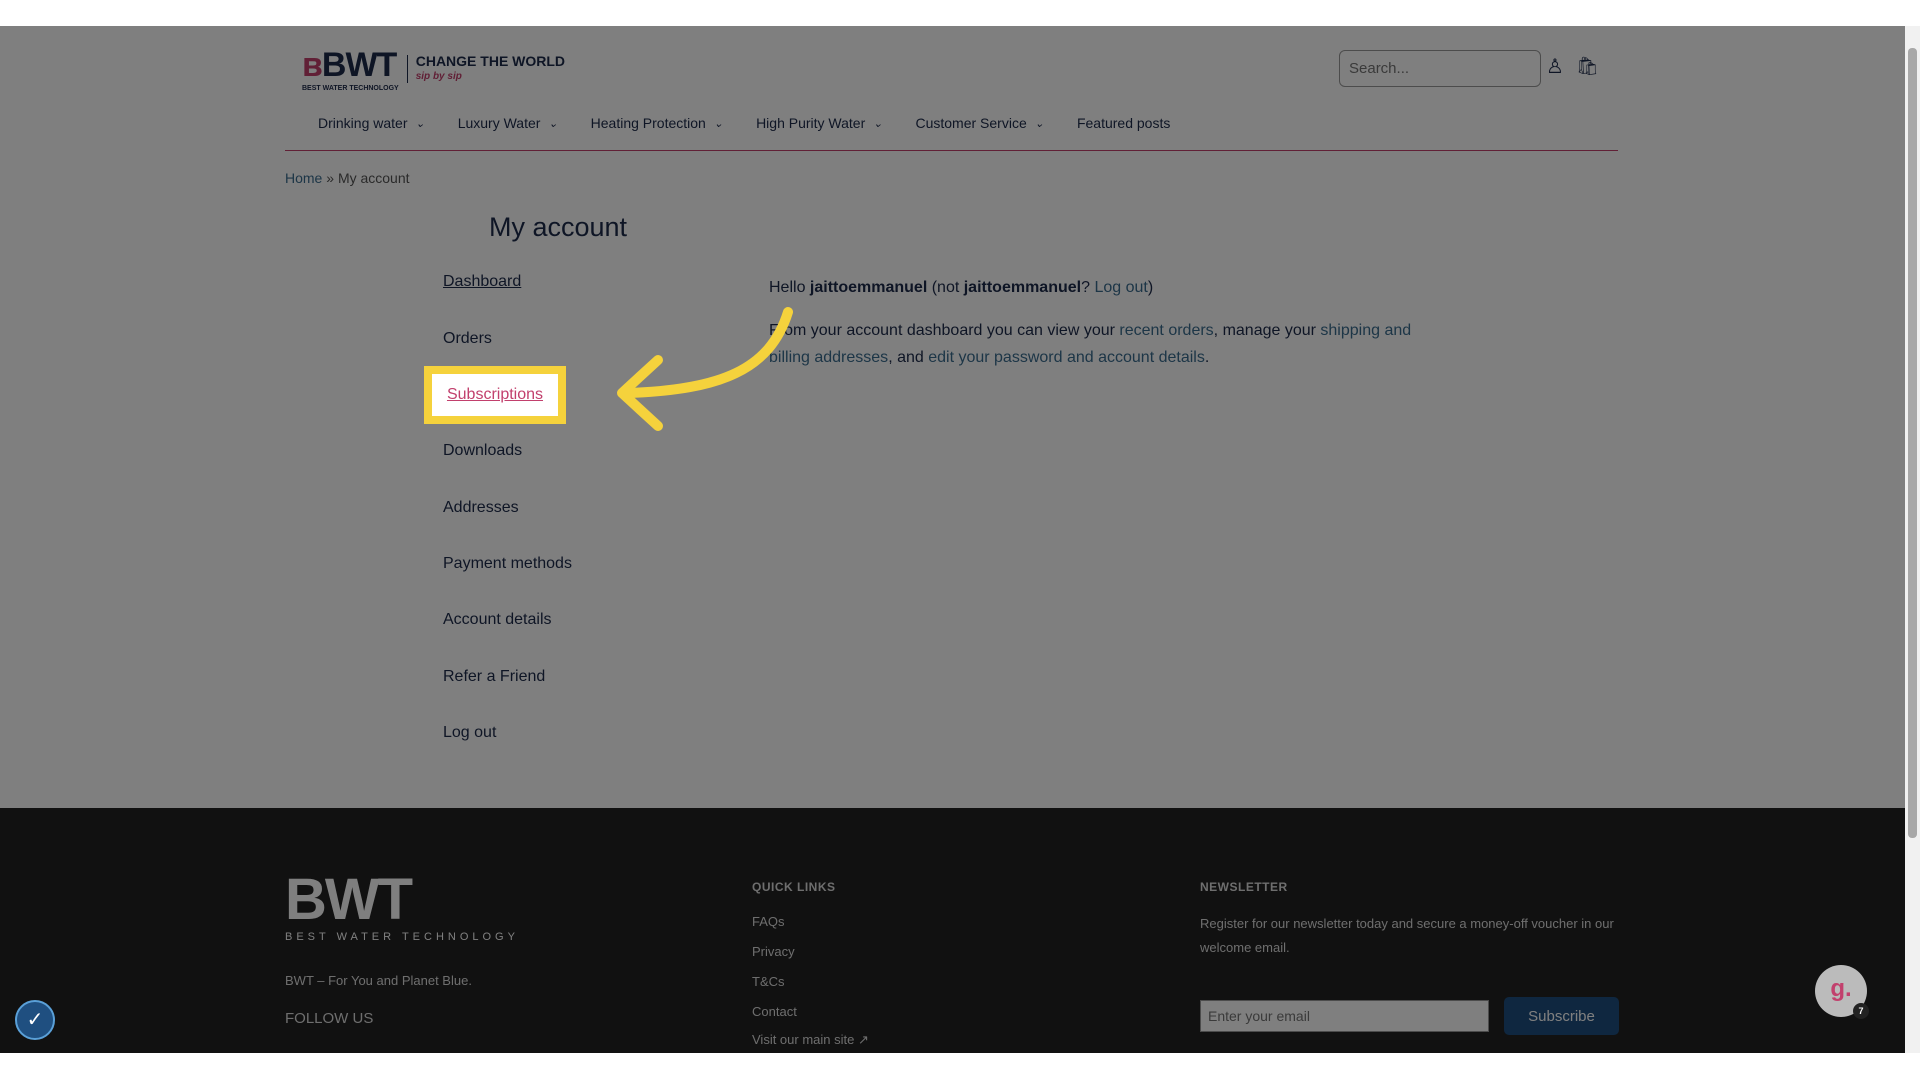 This screenshot has width=1920, height=1080. Describe the element at coordinates (1912, 443) in the screenshot. I see `scrollbar-thumb` at that location.